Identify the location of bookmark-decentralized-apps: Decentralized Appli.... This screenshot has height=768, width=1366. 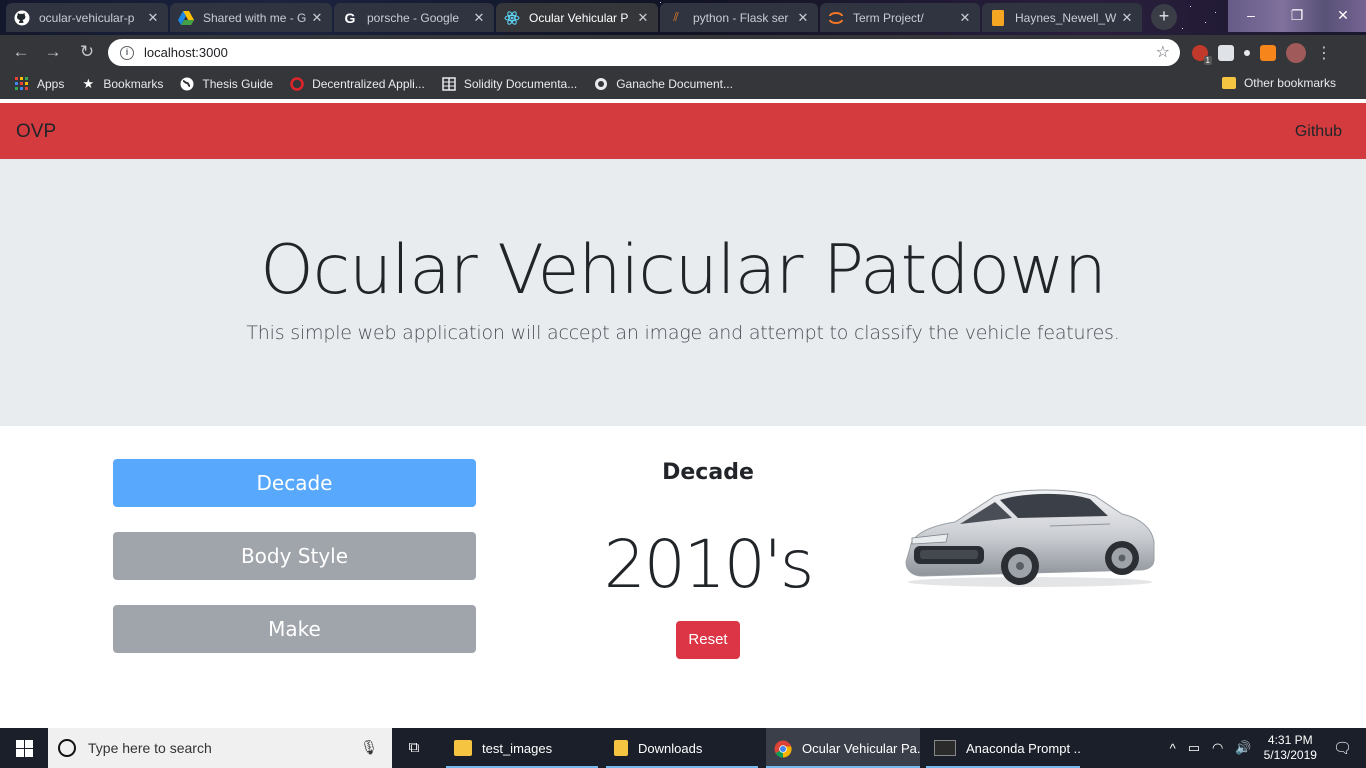
(357, 84).